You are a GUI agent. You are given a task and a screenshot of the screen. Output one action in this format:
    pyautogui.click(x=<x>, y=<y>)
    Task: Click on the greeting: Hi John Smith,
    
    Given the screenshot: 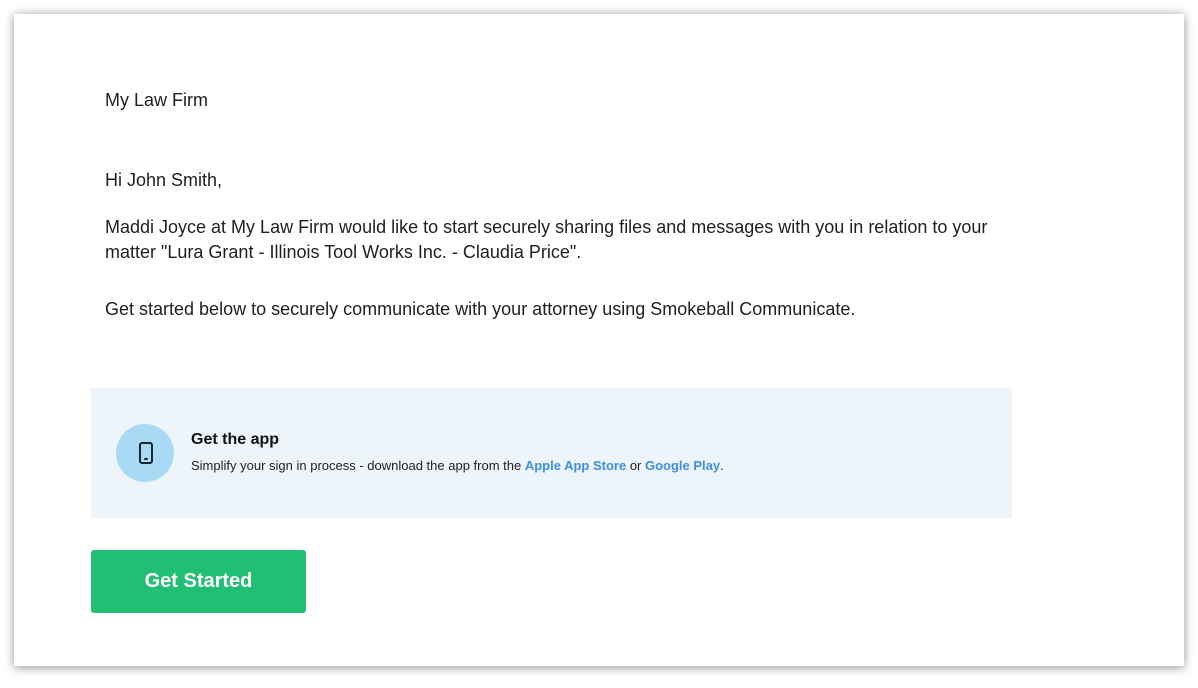 What is the action you would take?
    pyautogui.click(x=164, y=180)
    